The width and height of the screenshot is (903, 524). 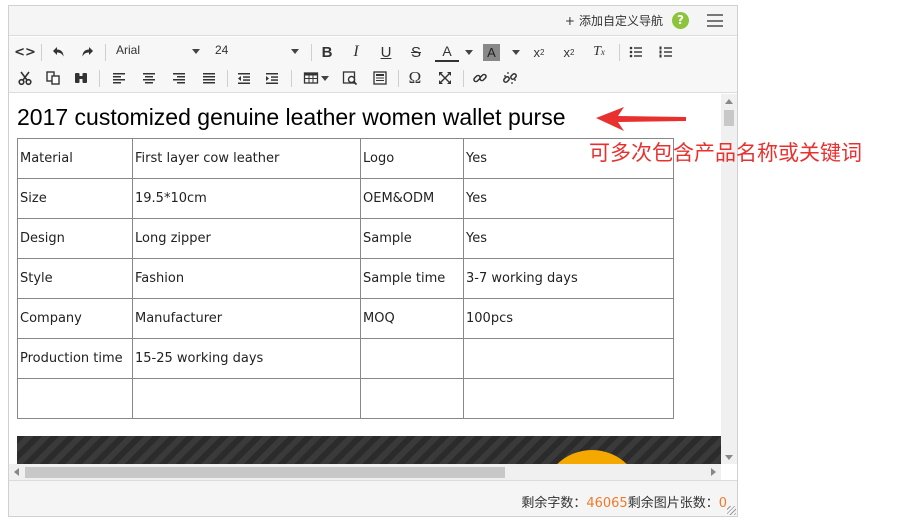 I want to click on remaining-images-label: 剩余图片张数：, so click(x=673, y=503).